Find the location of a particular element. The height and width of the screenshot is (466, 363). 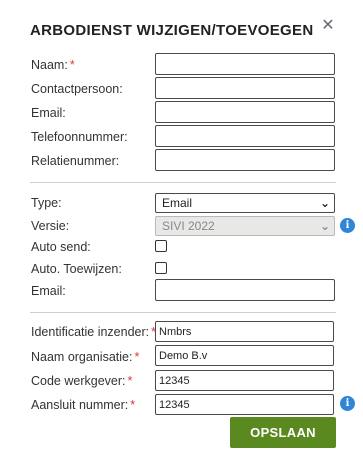

email-label: Email: is located at coordinates (48, 113).